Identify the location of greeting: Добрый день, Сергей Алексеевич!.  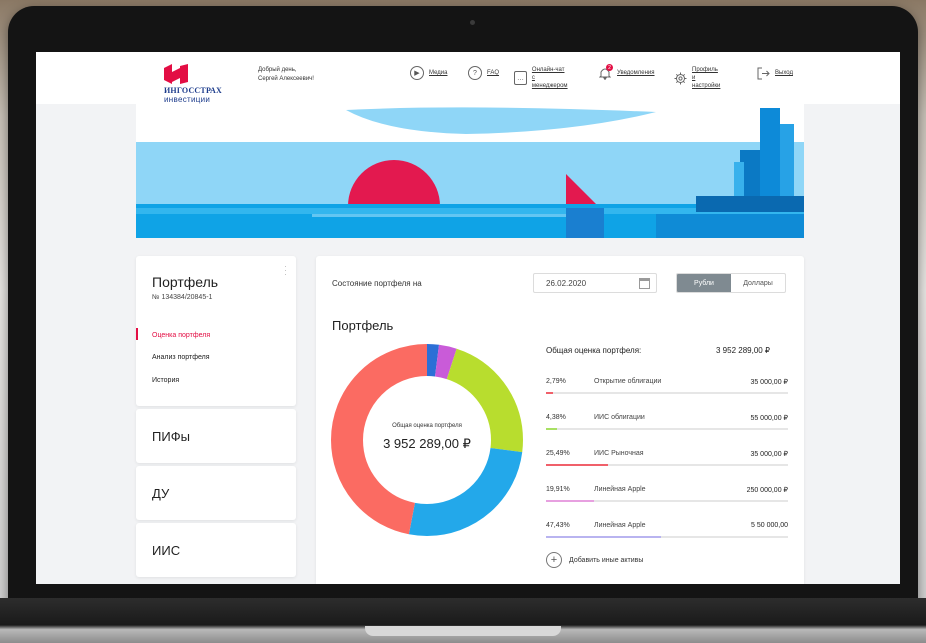
(286, 75).